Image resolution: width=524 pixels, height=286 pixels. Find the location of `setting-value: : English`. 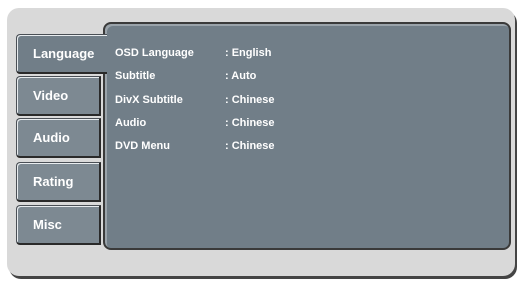

setting-value: : English is located at coordinates (248, 53).